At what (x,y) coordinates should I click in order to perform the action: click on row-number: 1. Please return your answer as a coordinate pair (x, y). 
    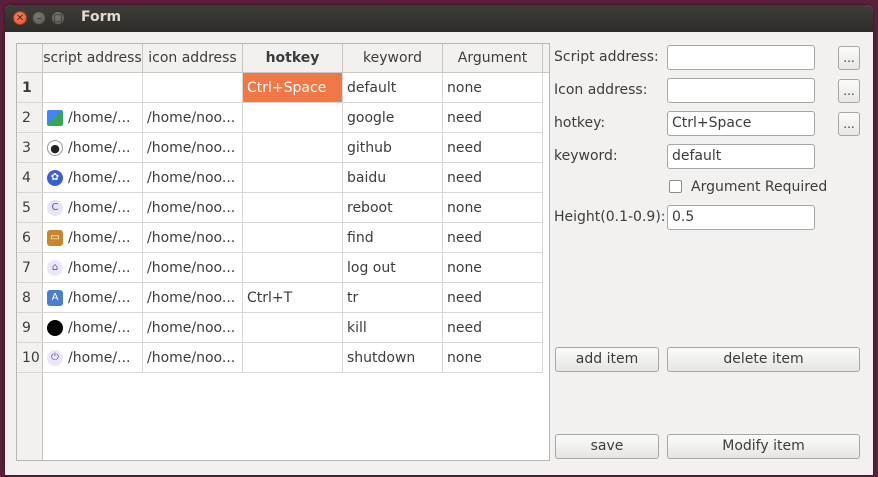
    Looking at the image, I should click on (30, 88).